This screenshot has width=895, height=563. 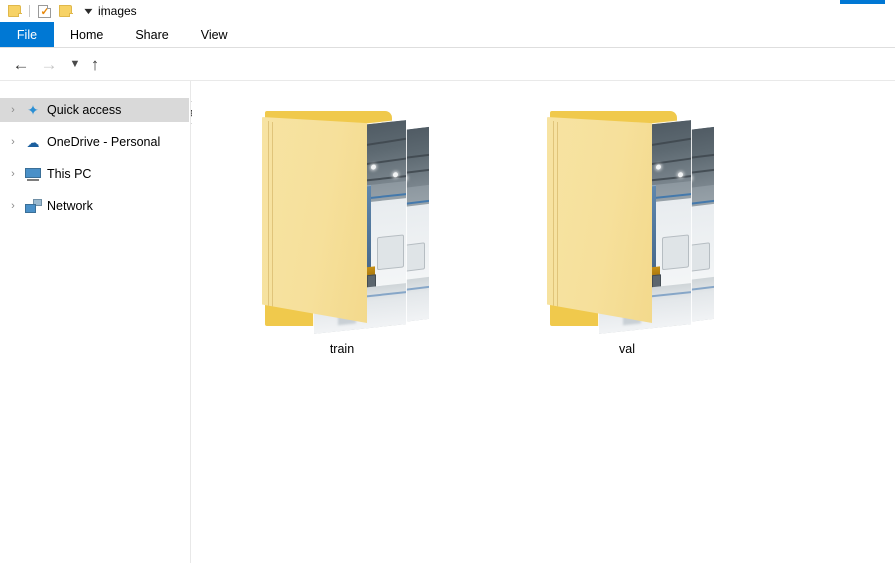 What do you see at coordinates (95, 206) in the screenshot?
I see `sidebar-item-network: › Network` at bounding box center [95, 206].